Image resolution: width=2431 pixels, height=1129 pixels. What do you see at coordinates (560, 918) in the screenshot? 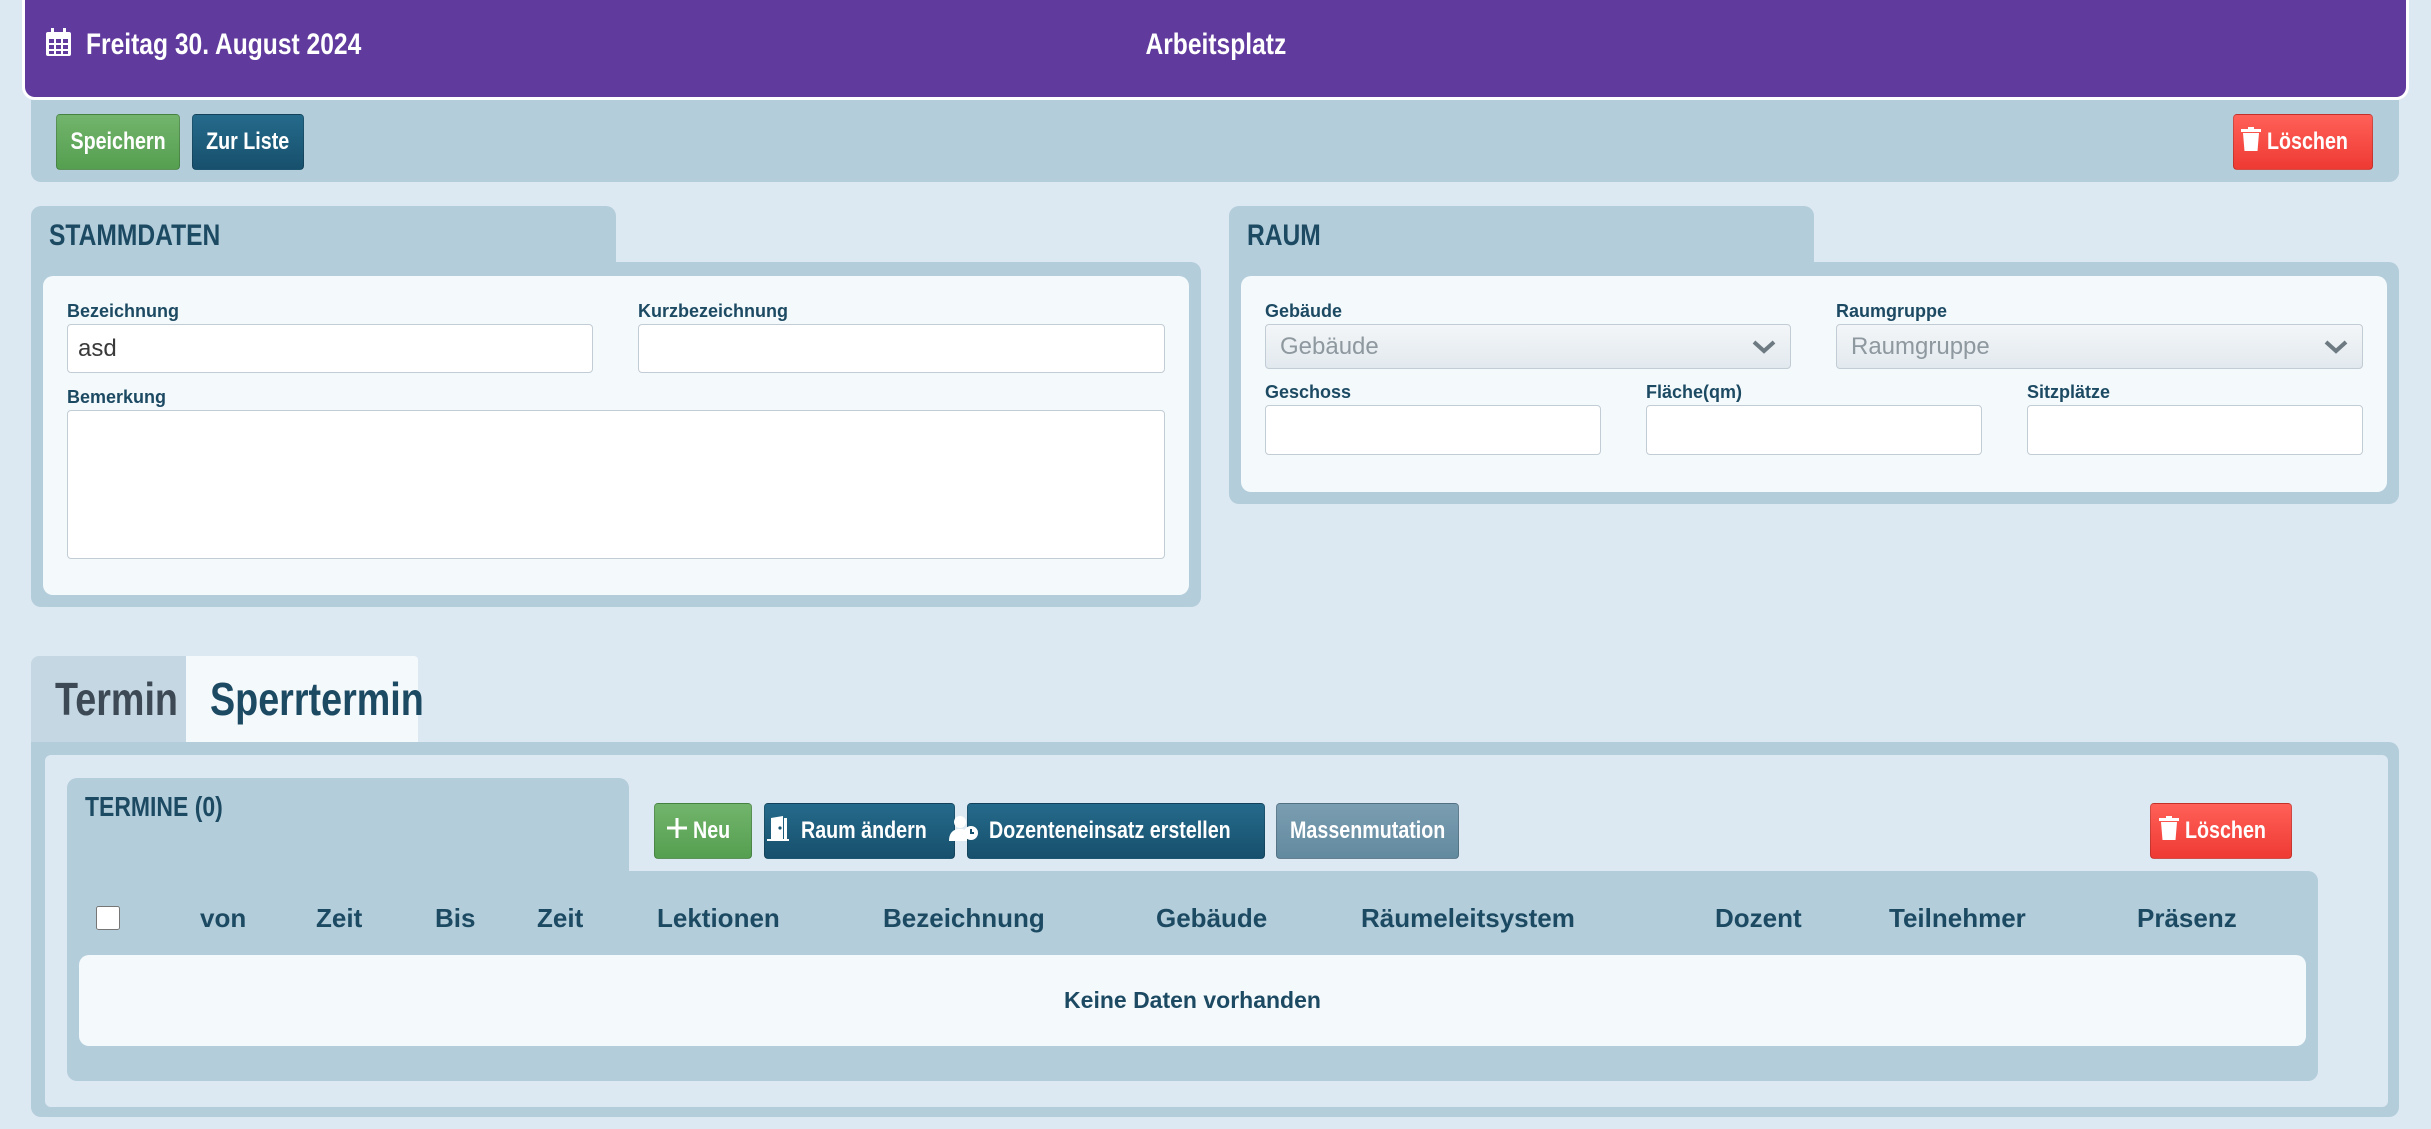
I see `col-zeit-bis: Zeit` at bounding box center [560, 918].